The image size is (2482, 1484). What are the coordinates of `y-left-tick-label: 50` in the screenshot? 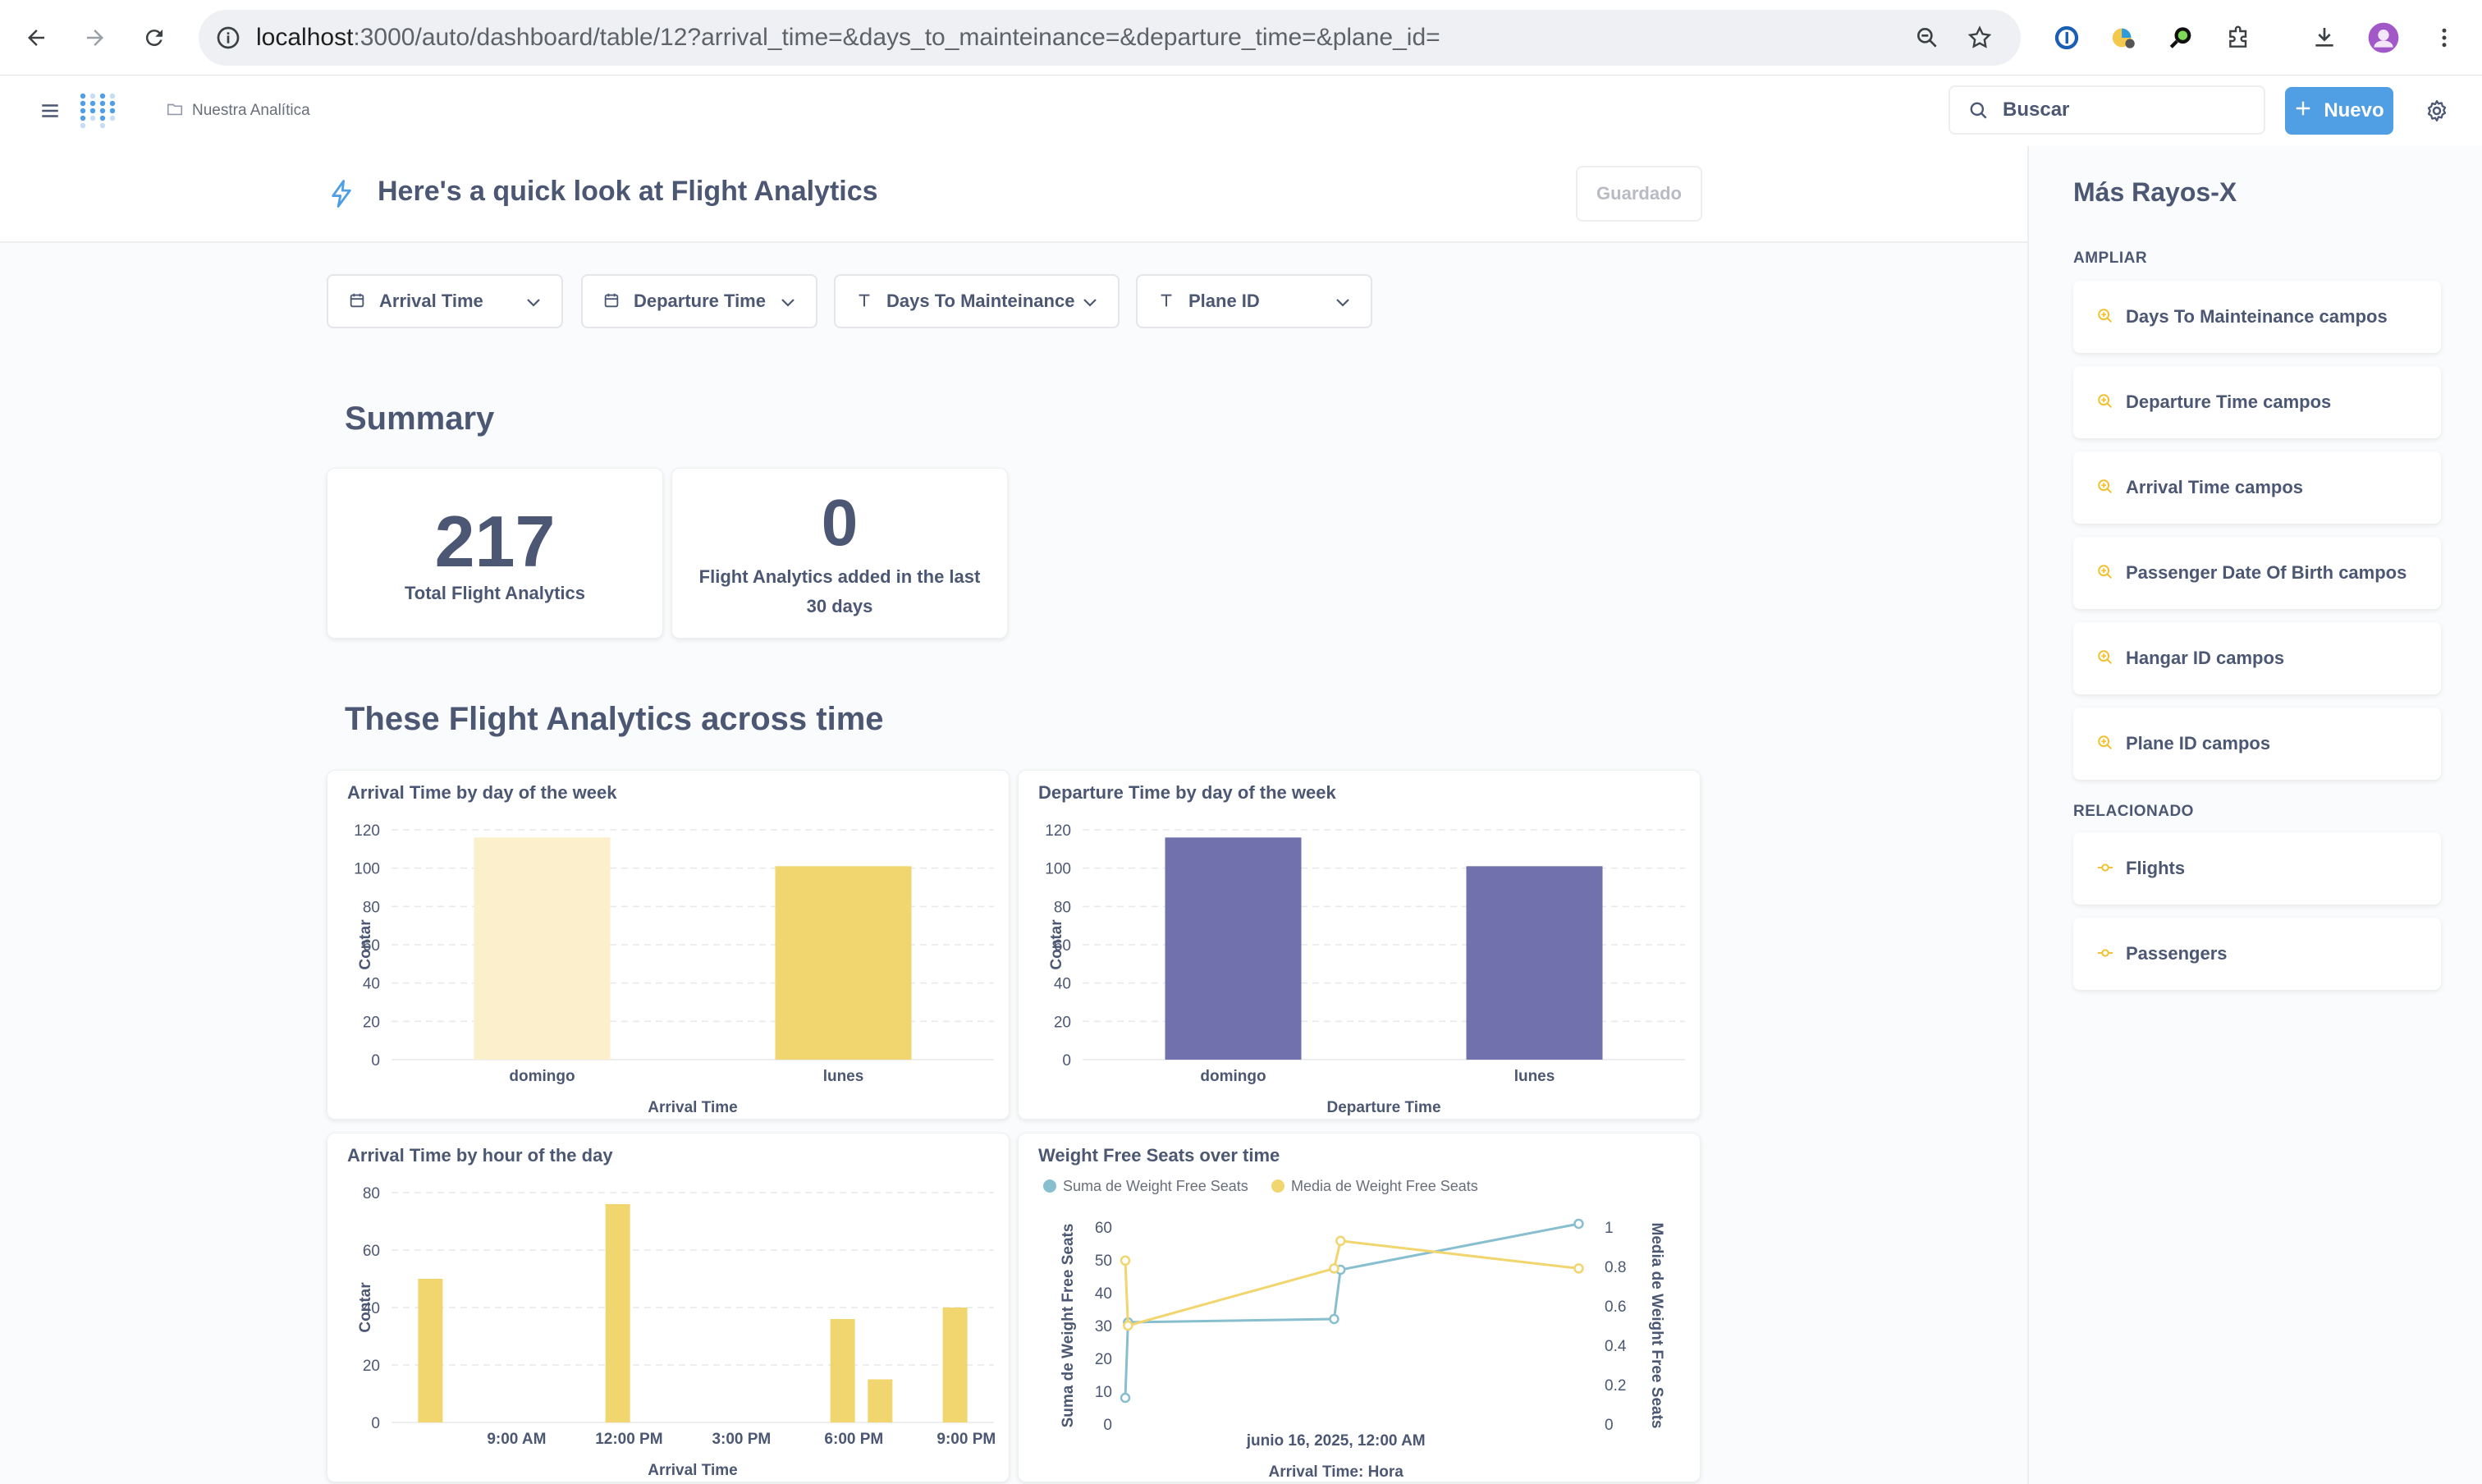 It's located at (1103, 1261).